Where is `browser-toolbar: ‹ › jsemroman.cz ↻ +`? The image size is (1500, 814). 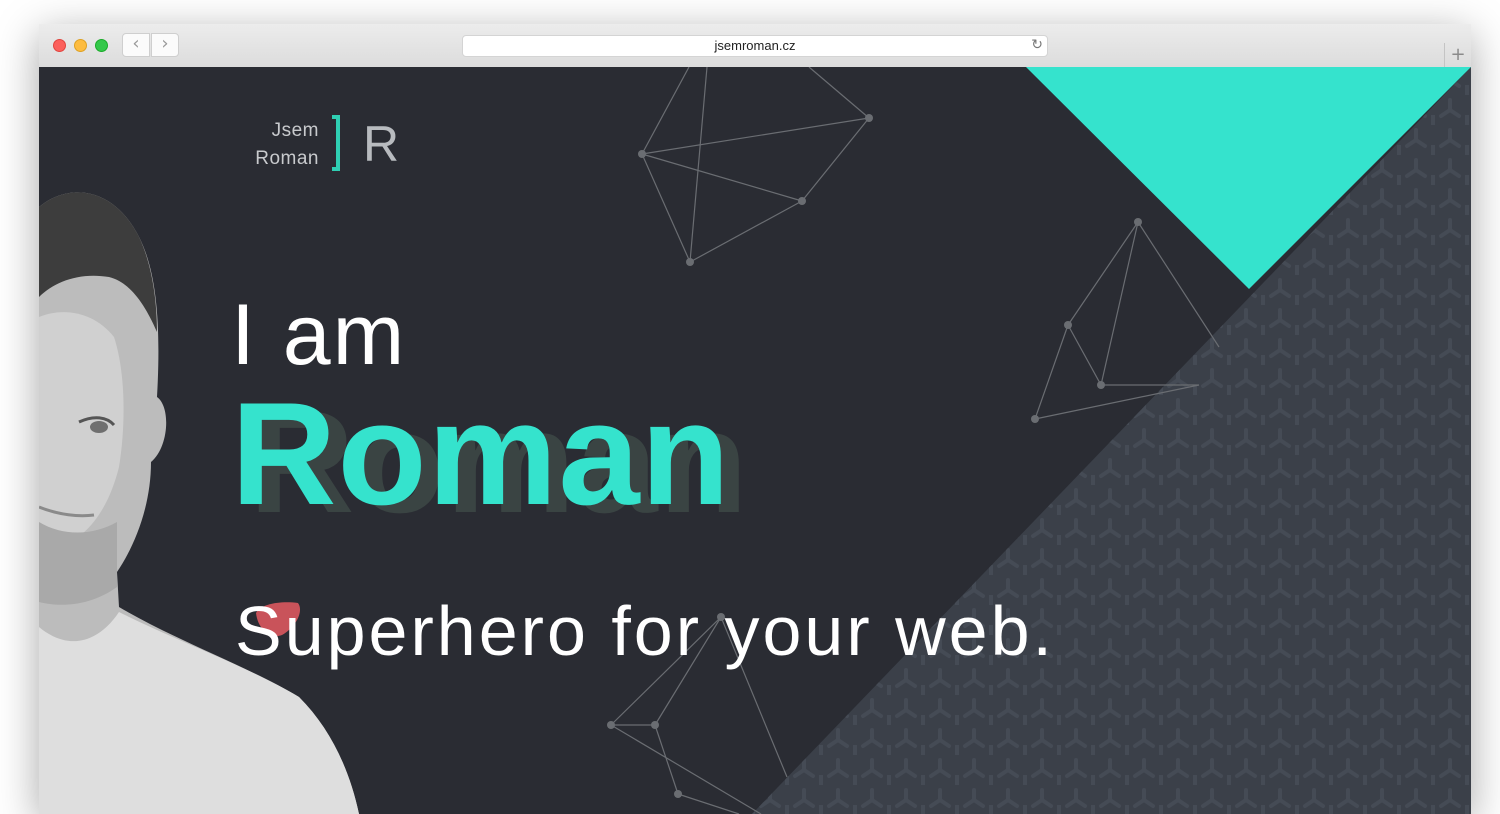 browser-toolbar: ‹ › jsemroman.cz ↻ + is located at coordinates (755, 46).